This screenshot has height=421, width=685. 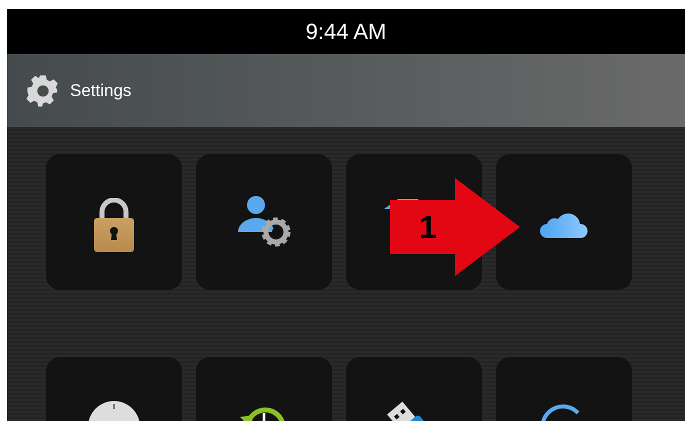 I want to click on annotation-number: 1, so click(x=428, y=227).